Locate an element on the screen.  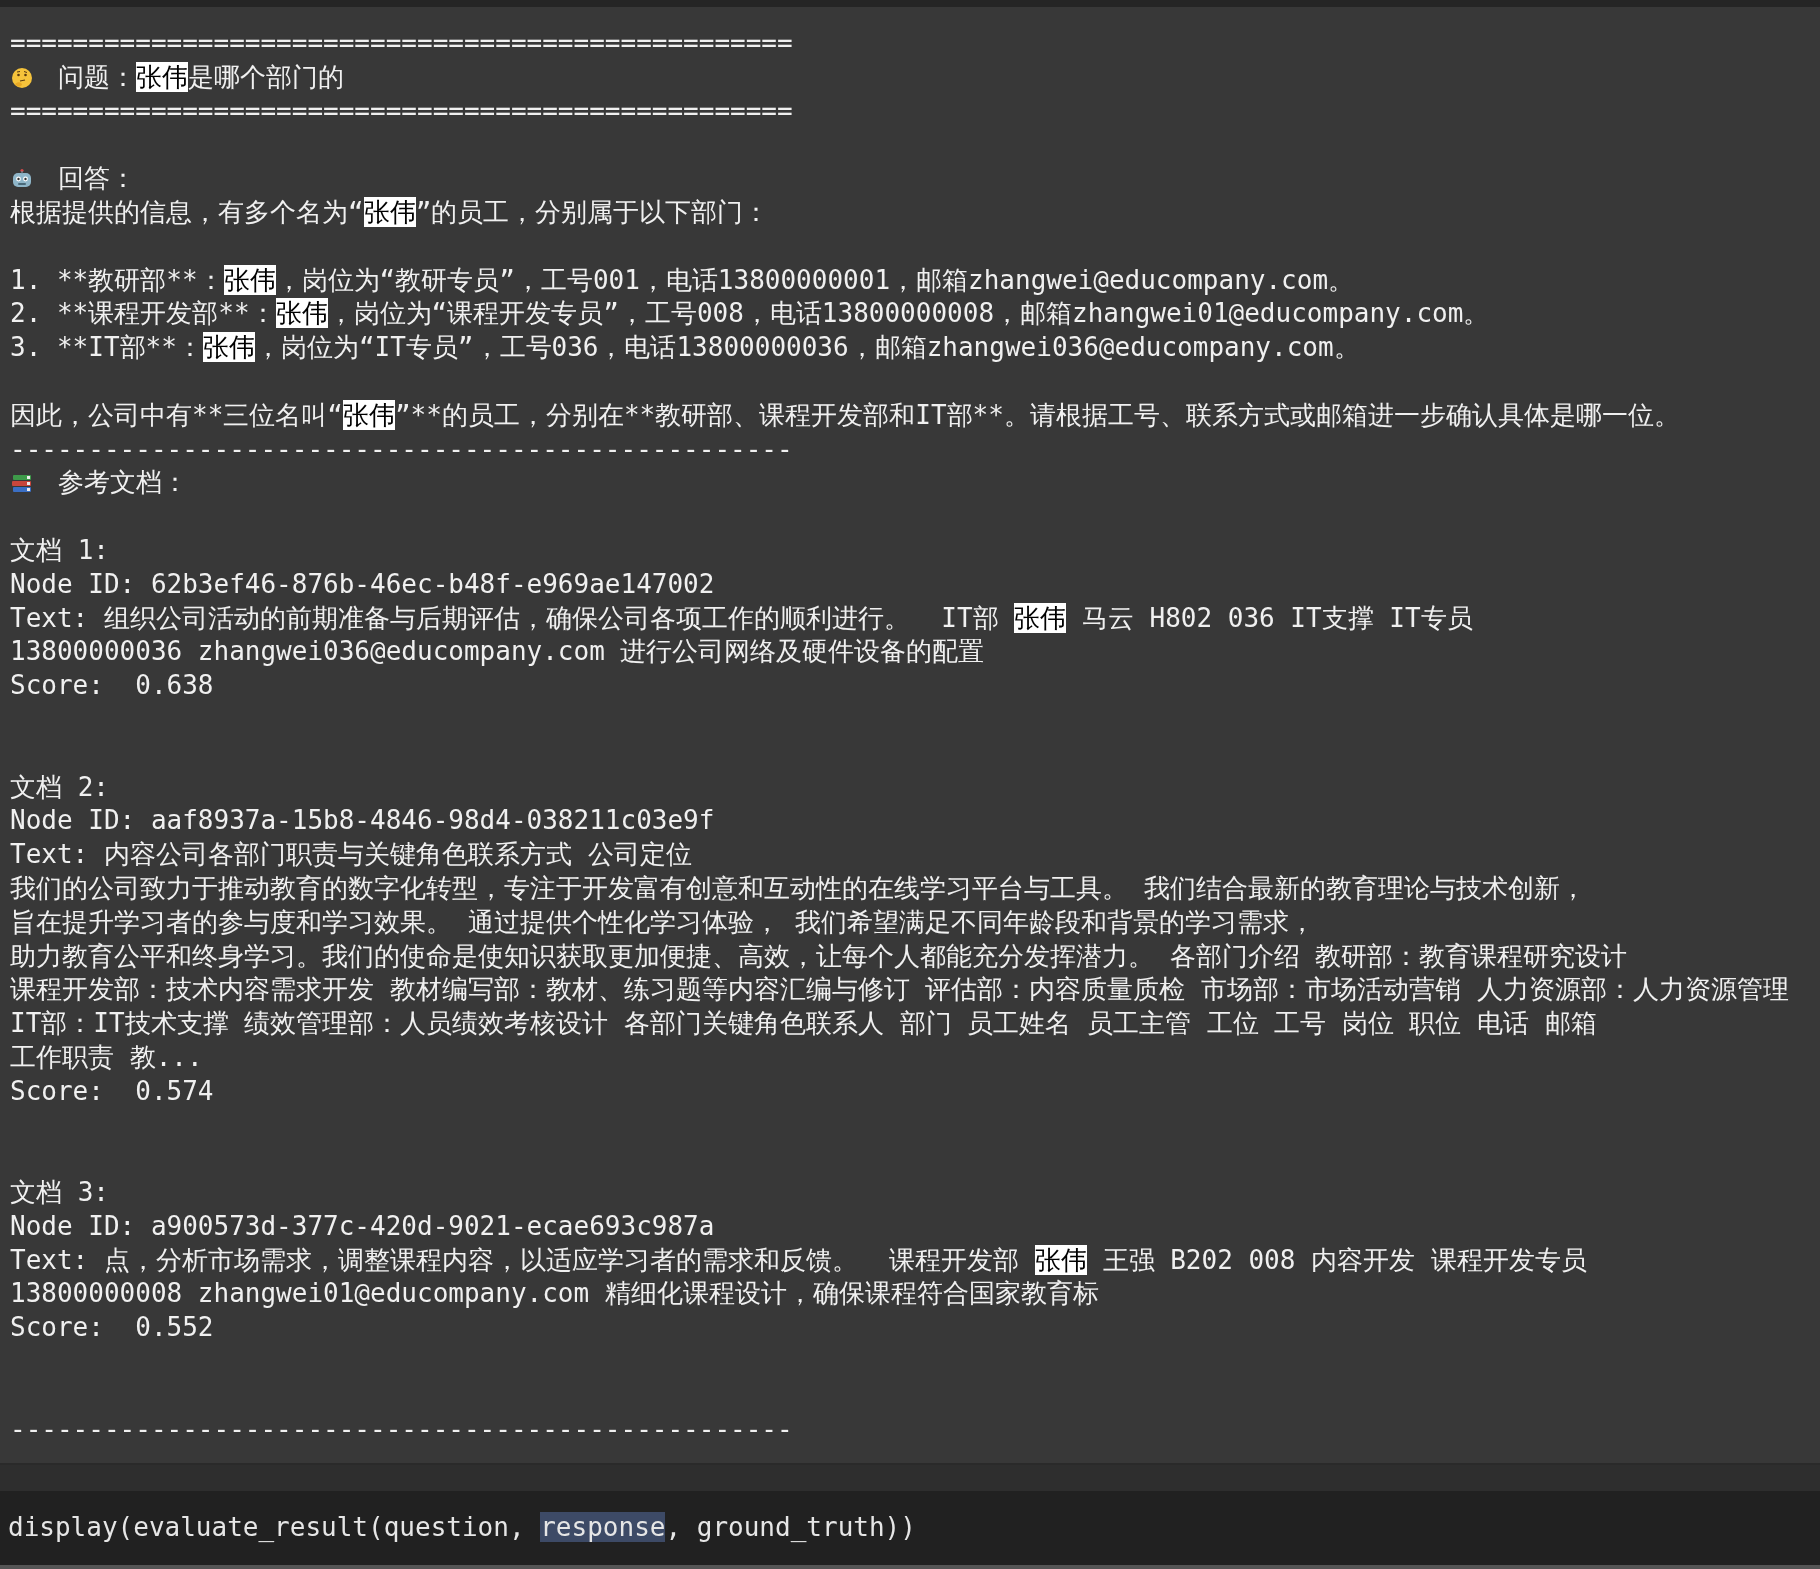
output-line: IT部：IT技术支撑 绩效管理部：人员绩效考核设计 各部门关键角色联系人 部门 员工姓名 员工主管 工位 工号 岗位 职位 电话 邮箱 is located at coordinates (803, 1024).